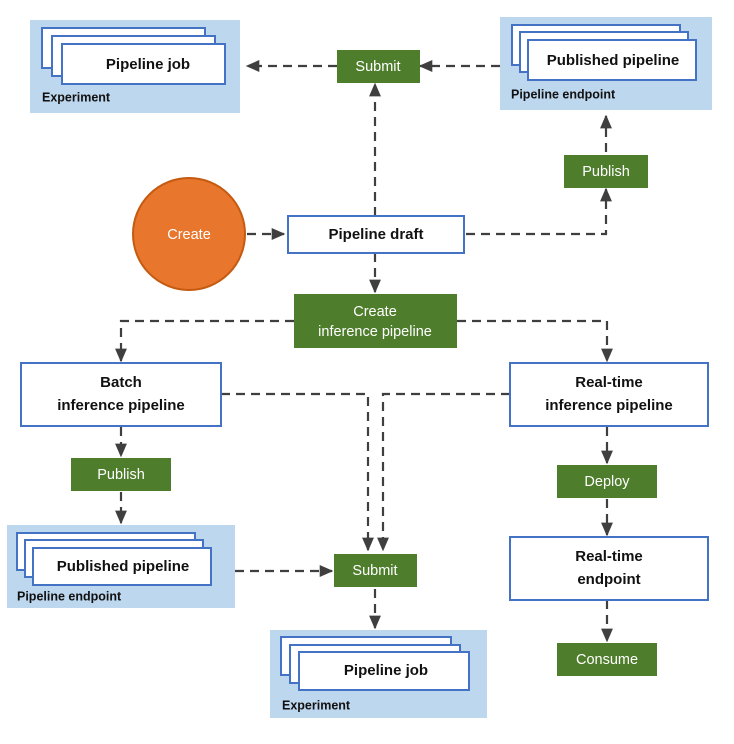 The width and height of the screenshot is (734, 744). I want to click on realtime-endpoint-box, so click(609, 568).